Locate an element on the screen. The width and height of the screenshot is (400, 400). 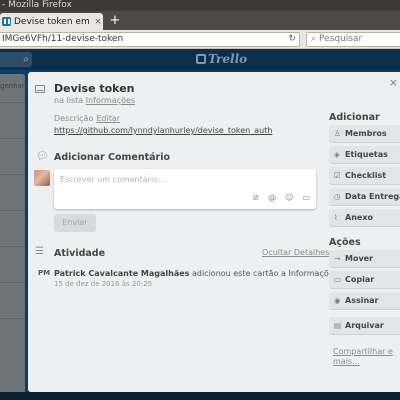
card-title: Devise token is located at coordinates (94, 88).